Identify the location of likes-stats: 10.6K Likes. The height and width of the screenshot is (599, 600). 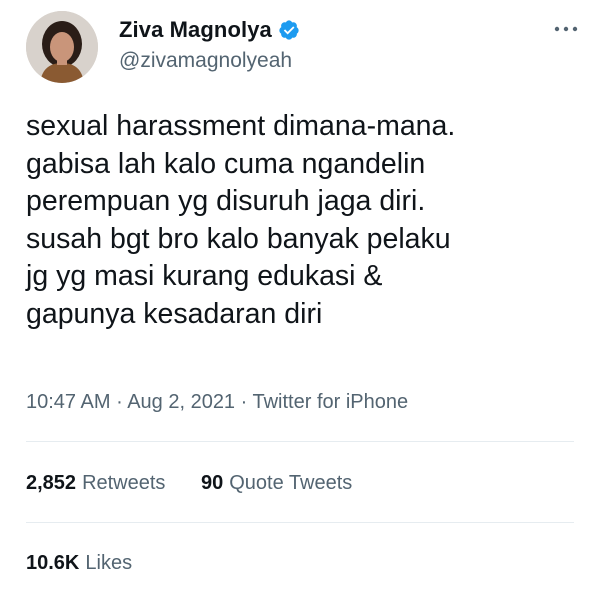
(94, 563).